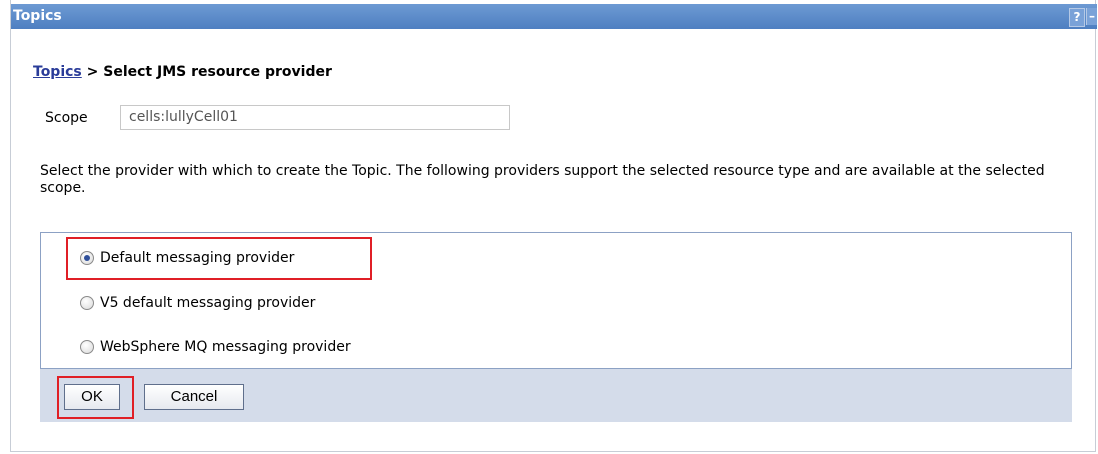  Describe the element at coordinates (37, 16) in the screenshot. I see `panel-title: Topics` at that location.